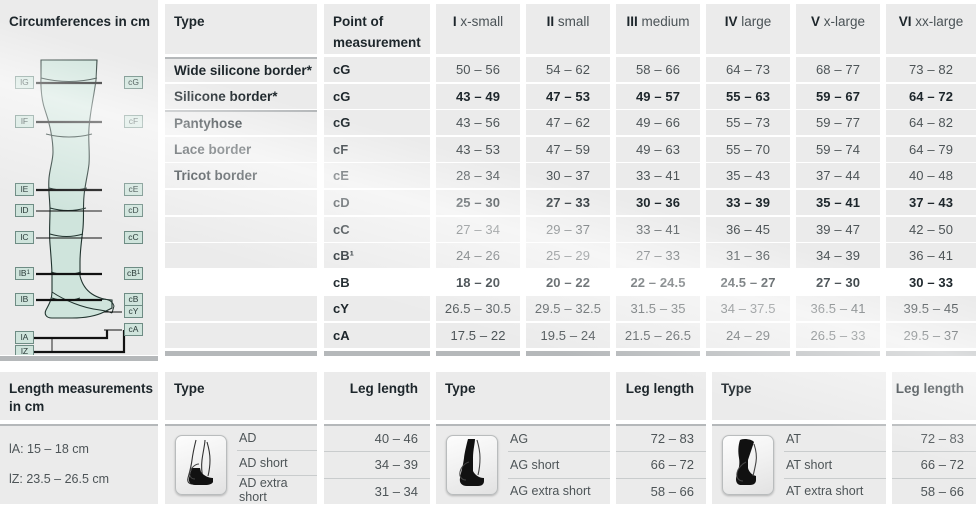  Describe the element at coordinates (241, 149) in the screenshot. I see `type-item: Lace border` at that location.